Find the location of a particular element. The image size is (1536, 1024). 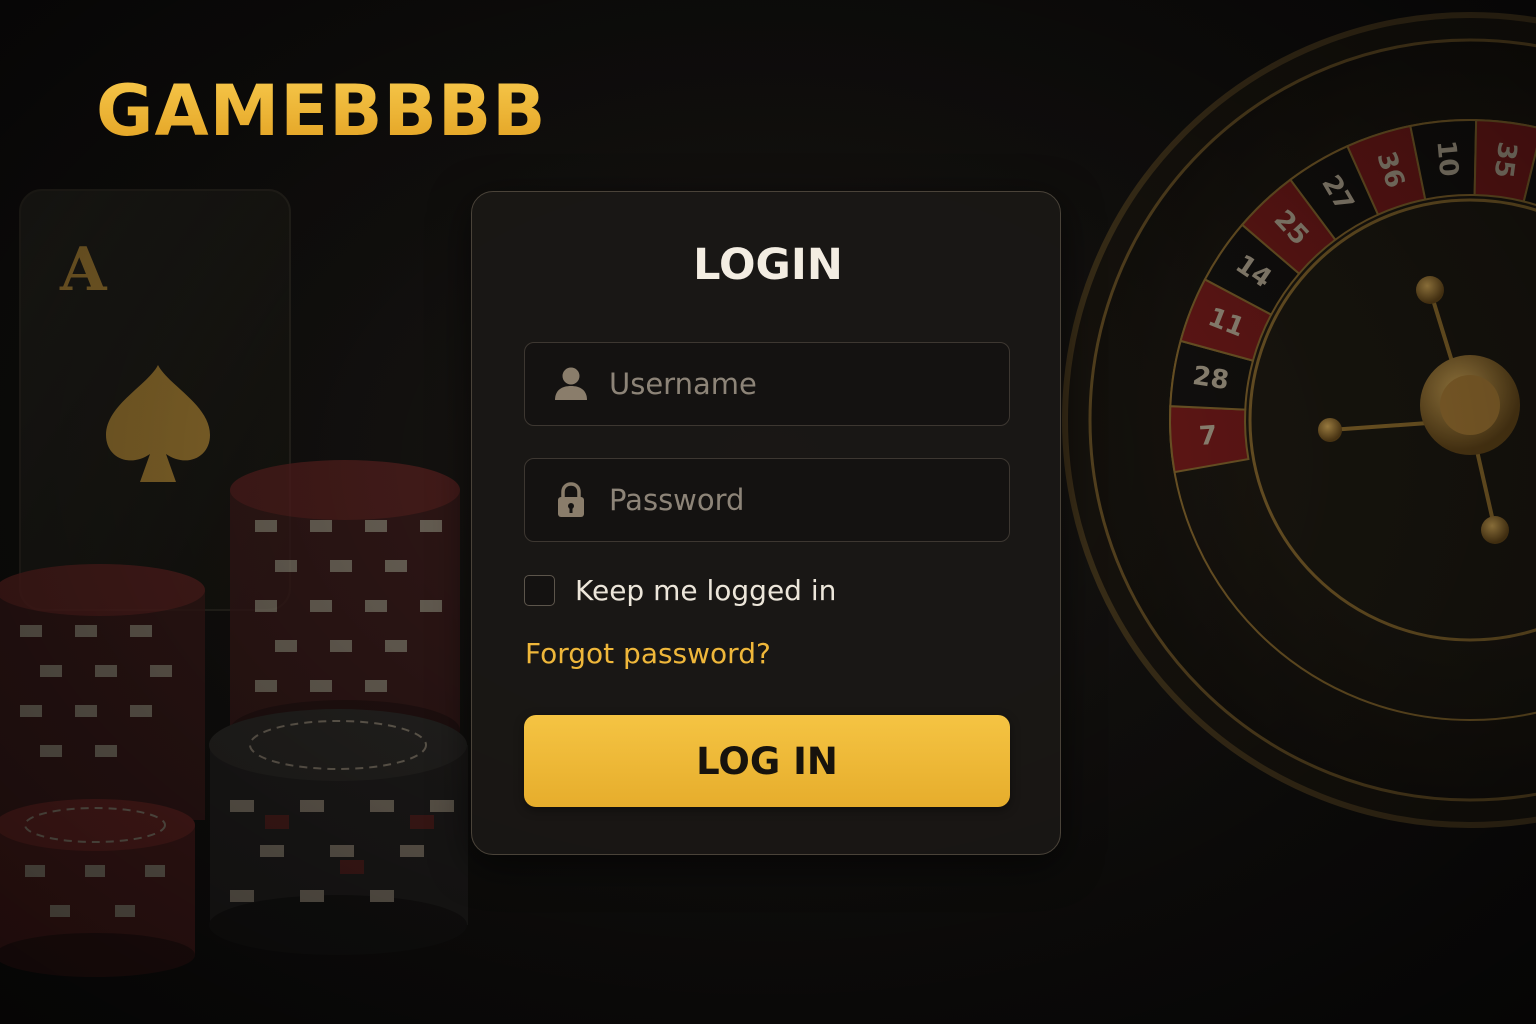

lock-icon is located at coordinates (571, 500).